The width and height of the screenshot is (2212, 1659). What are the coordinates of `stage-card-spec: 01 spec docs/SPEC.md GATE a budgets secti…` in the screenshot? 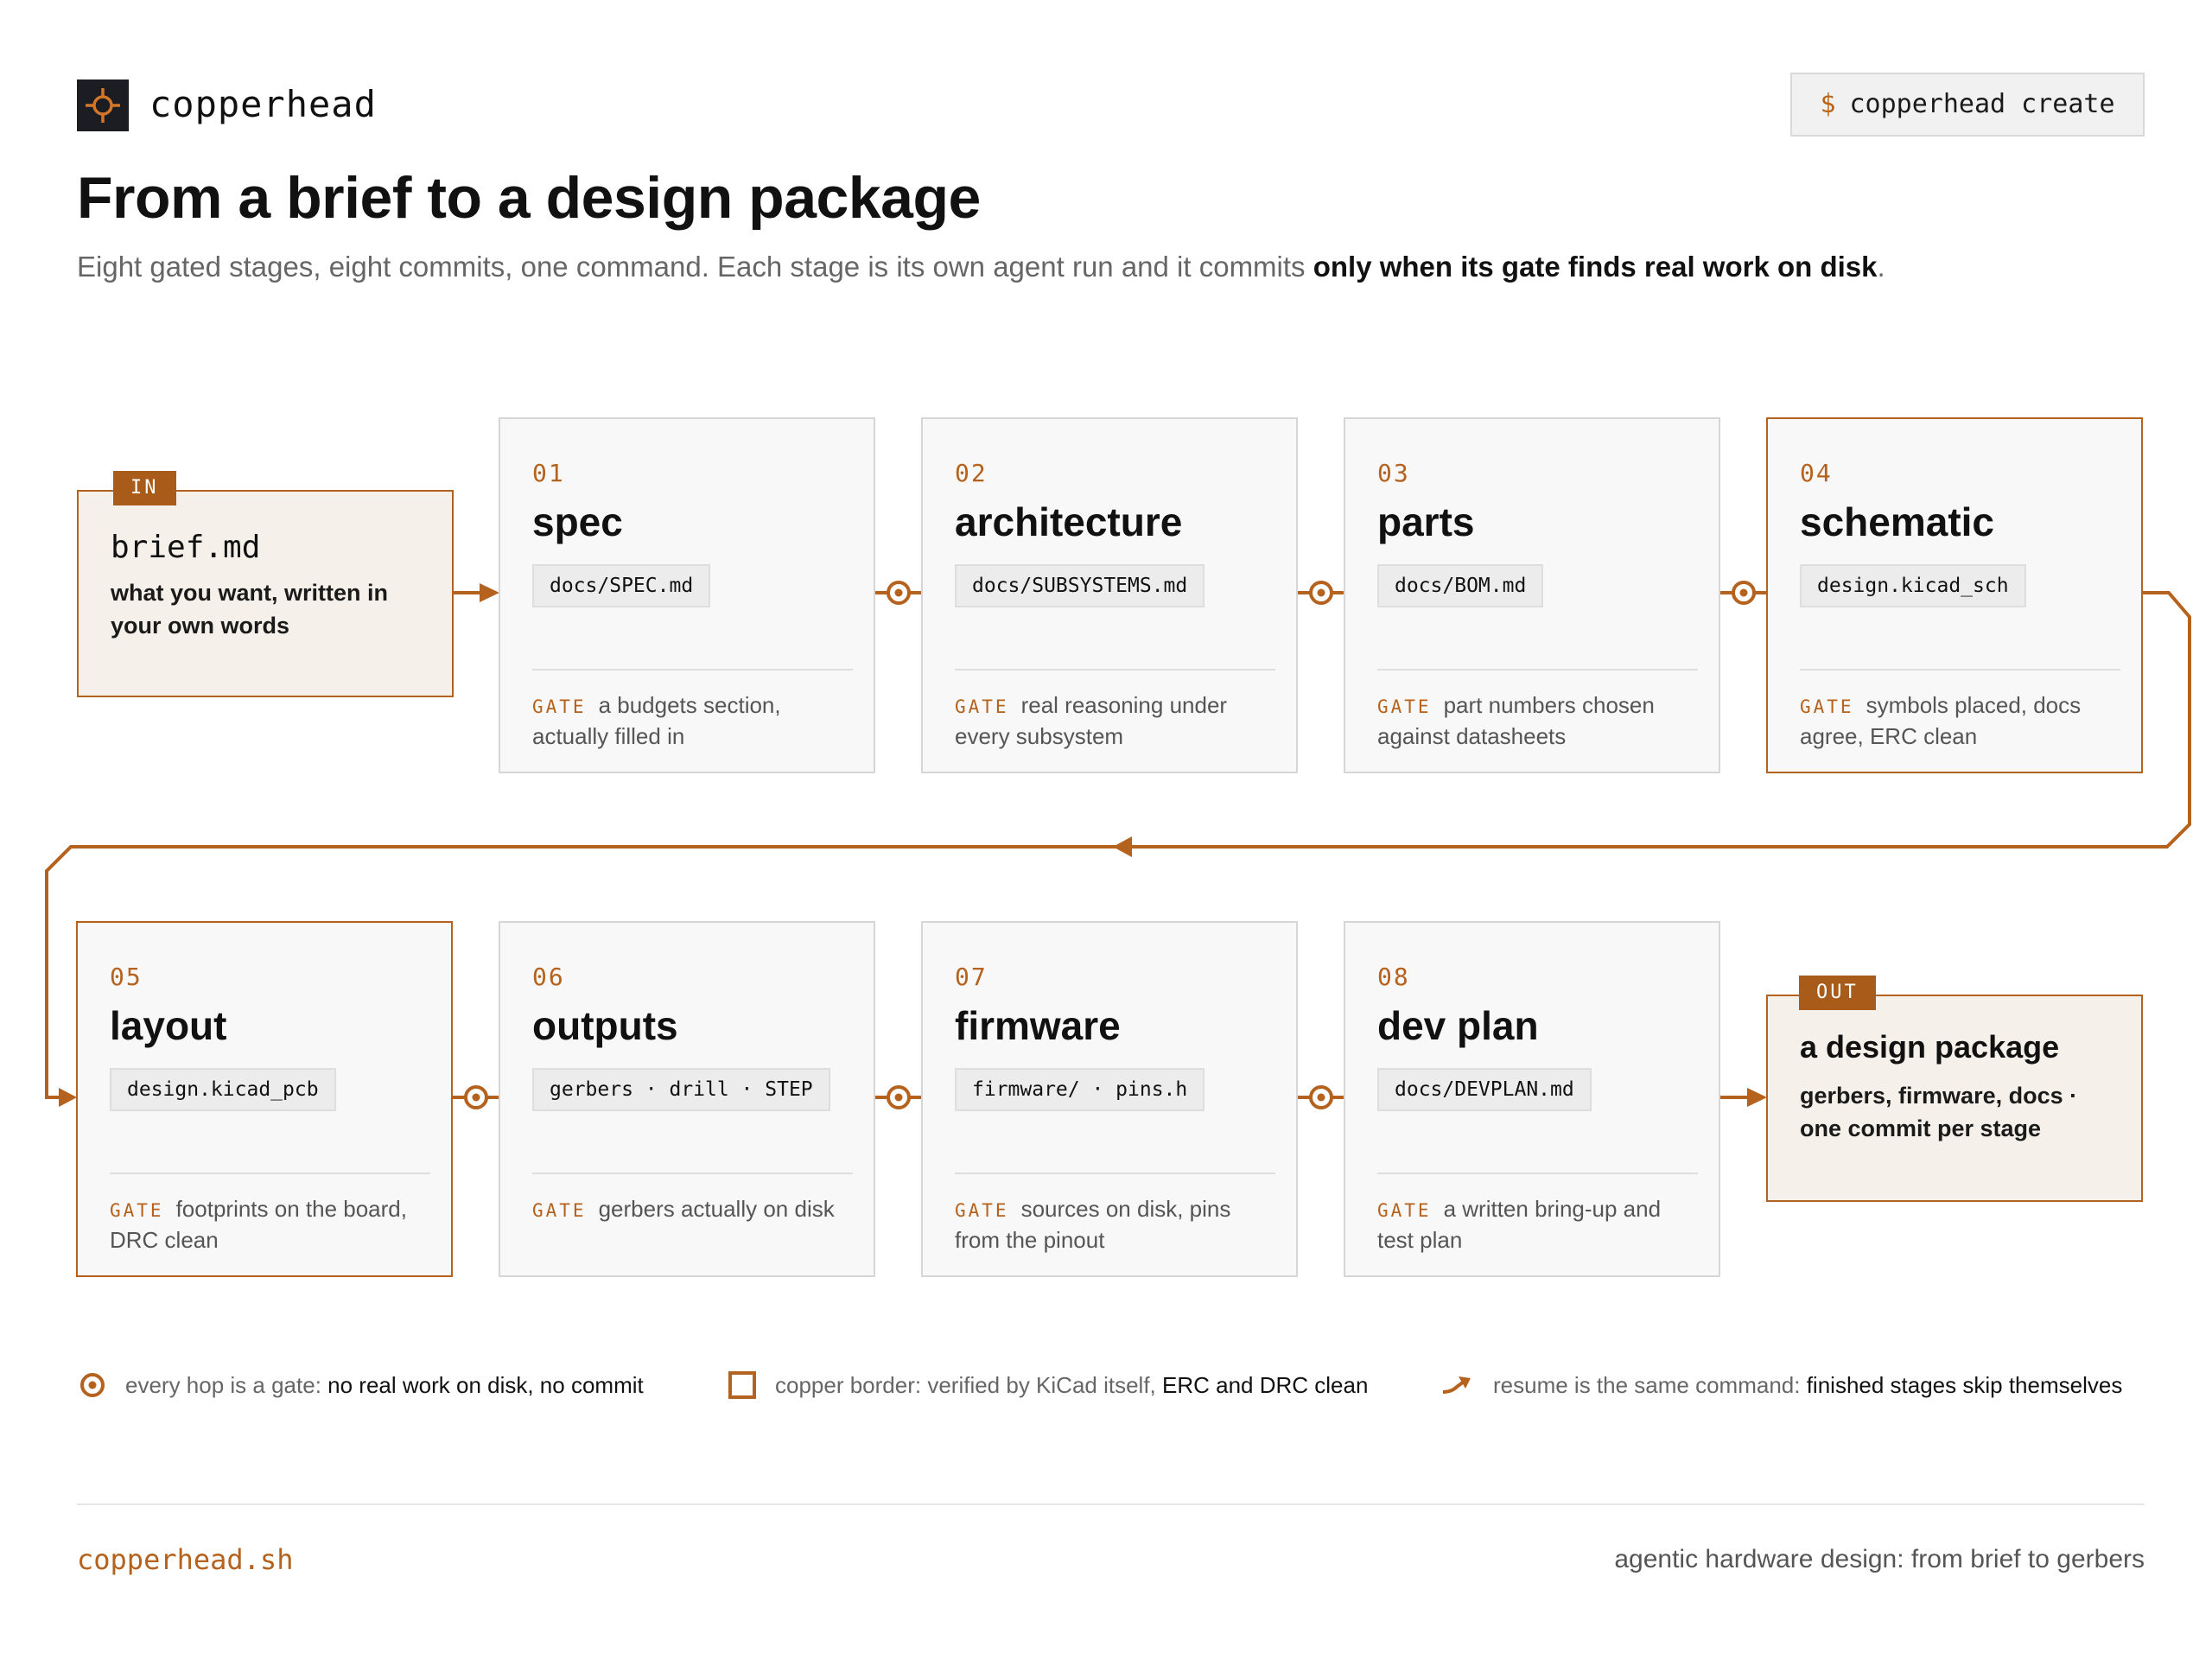 It's located at (687, 595).